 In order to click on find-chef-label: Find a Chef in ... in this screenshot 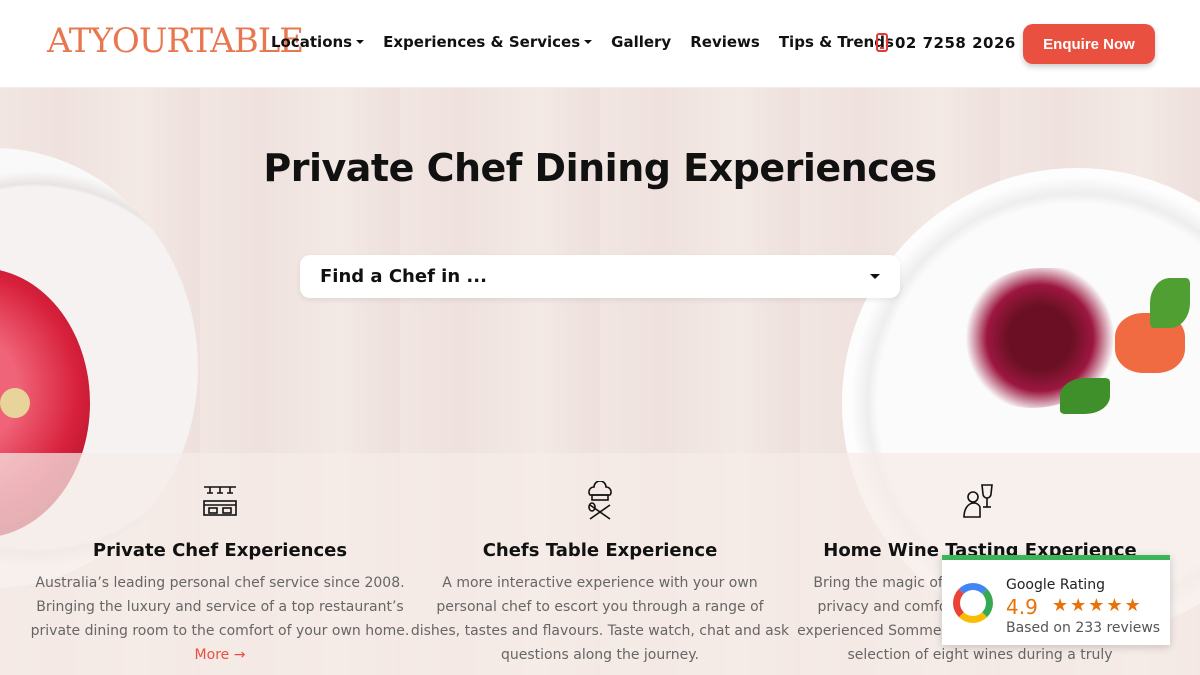, I will do `click(403, 276)`.